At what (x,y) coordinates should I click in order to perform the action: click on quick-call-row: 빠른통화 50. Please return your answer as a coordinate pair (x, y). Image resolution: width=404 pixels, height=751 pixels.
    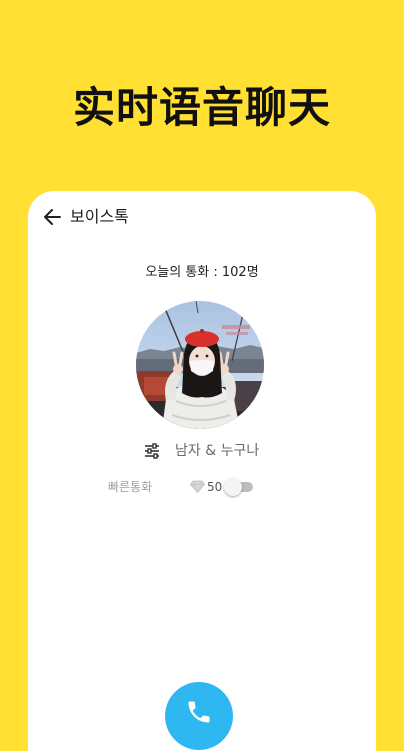
    Looking at the image, I should click on (202, 487).